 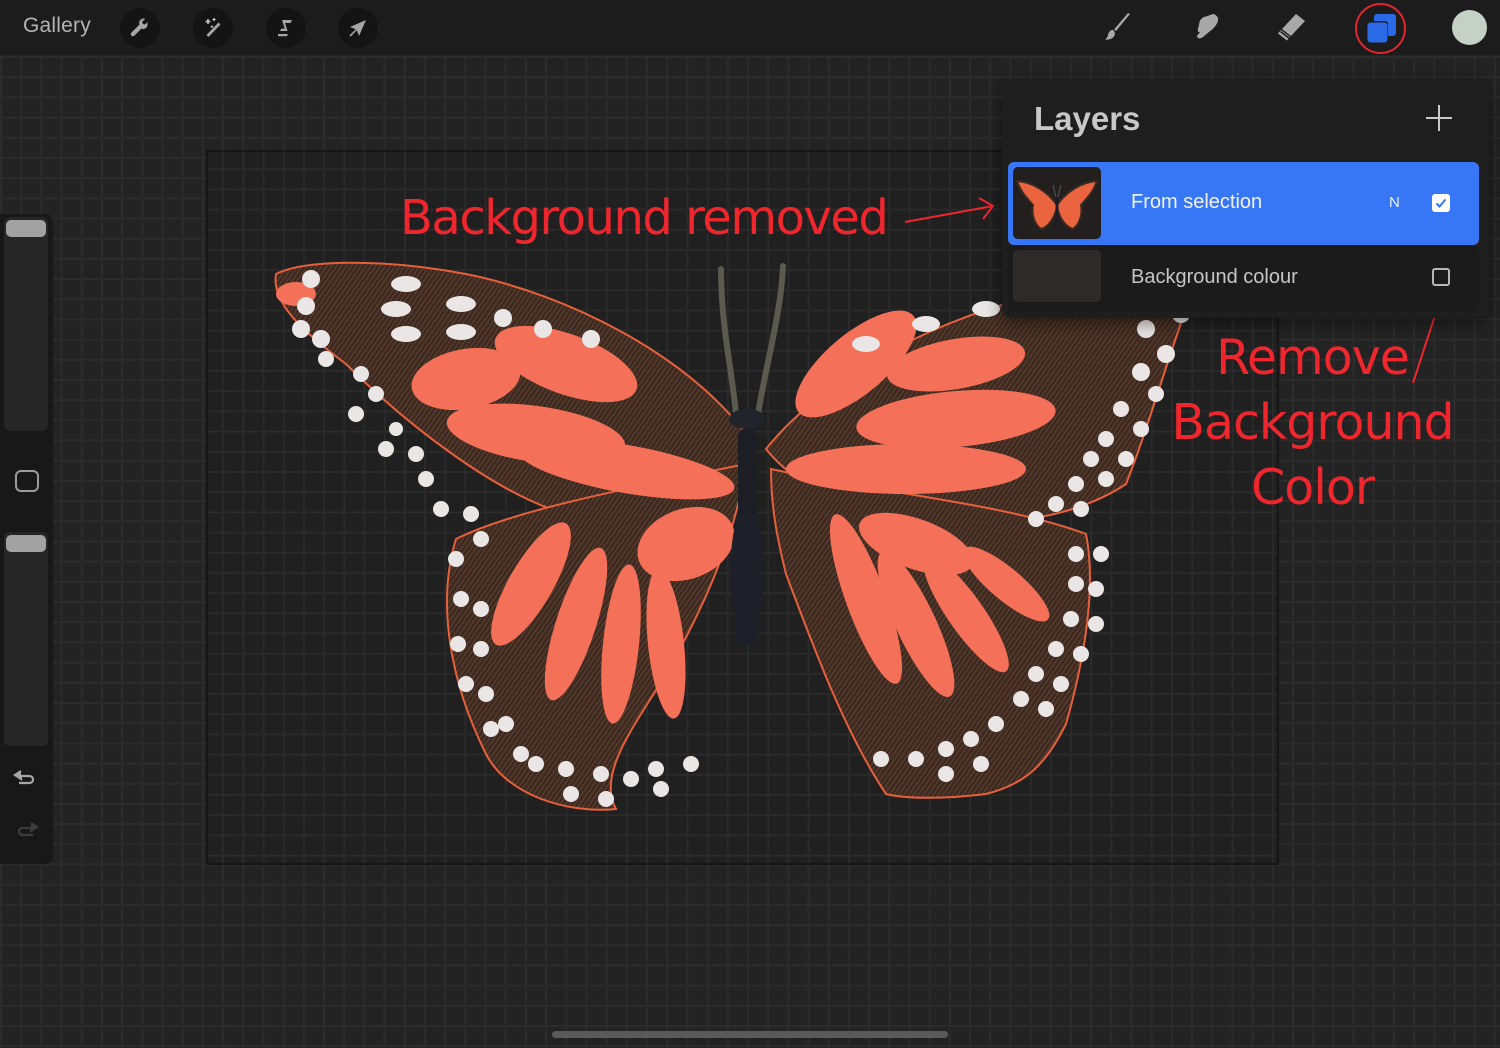 I want to click on modify-button, so click(x=27, y=481).